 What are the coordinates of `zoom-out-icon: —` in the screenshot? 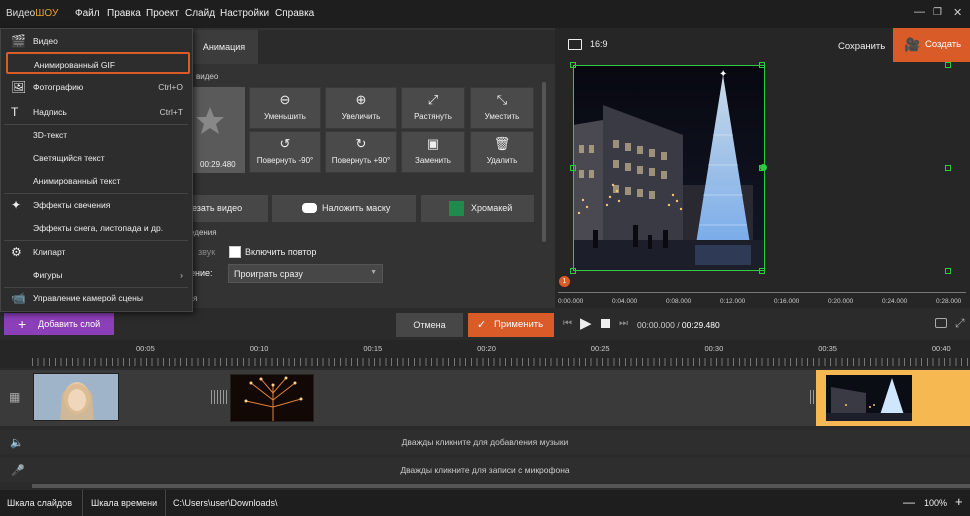 It's located at (909, 502).